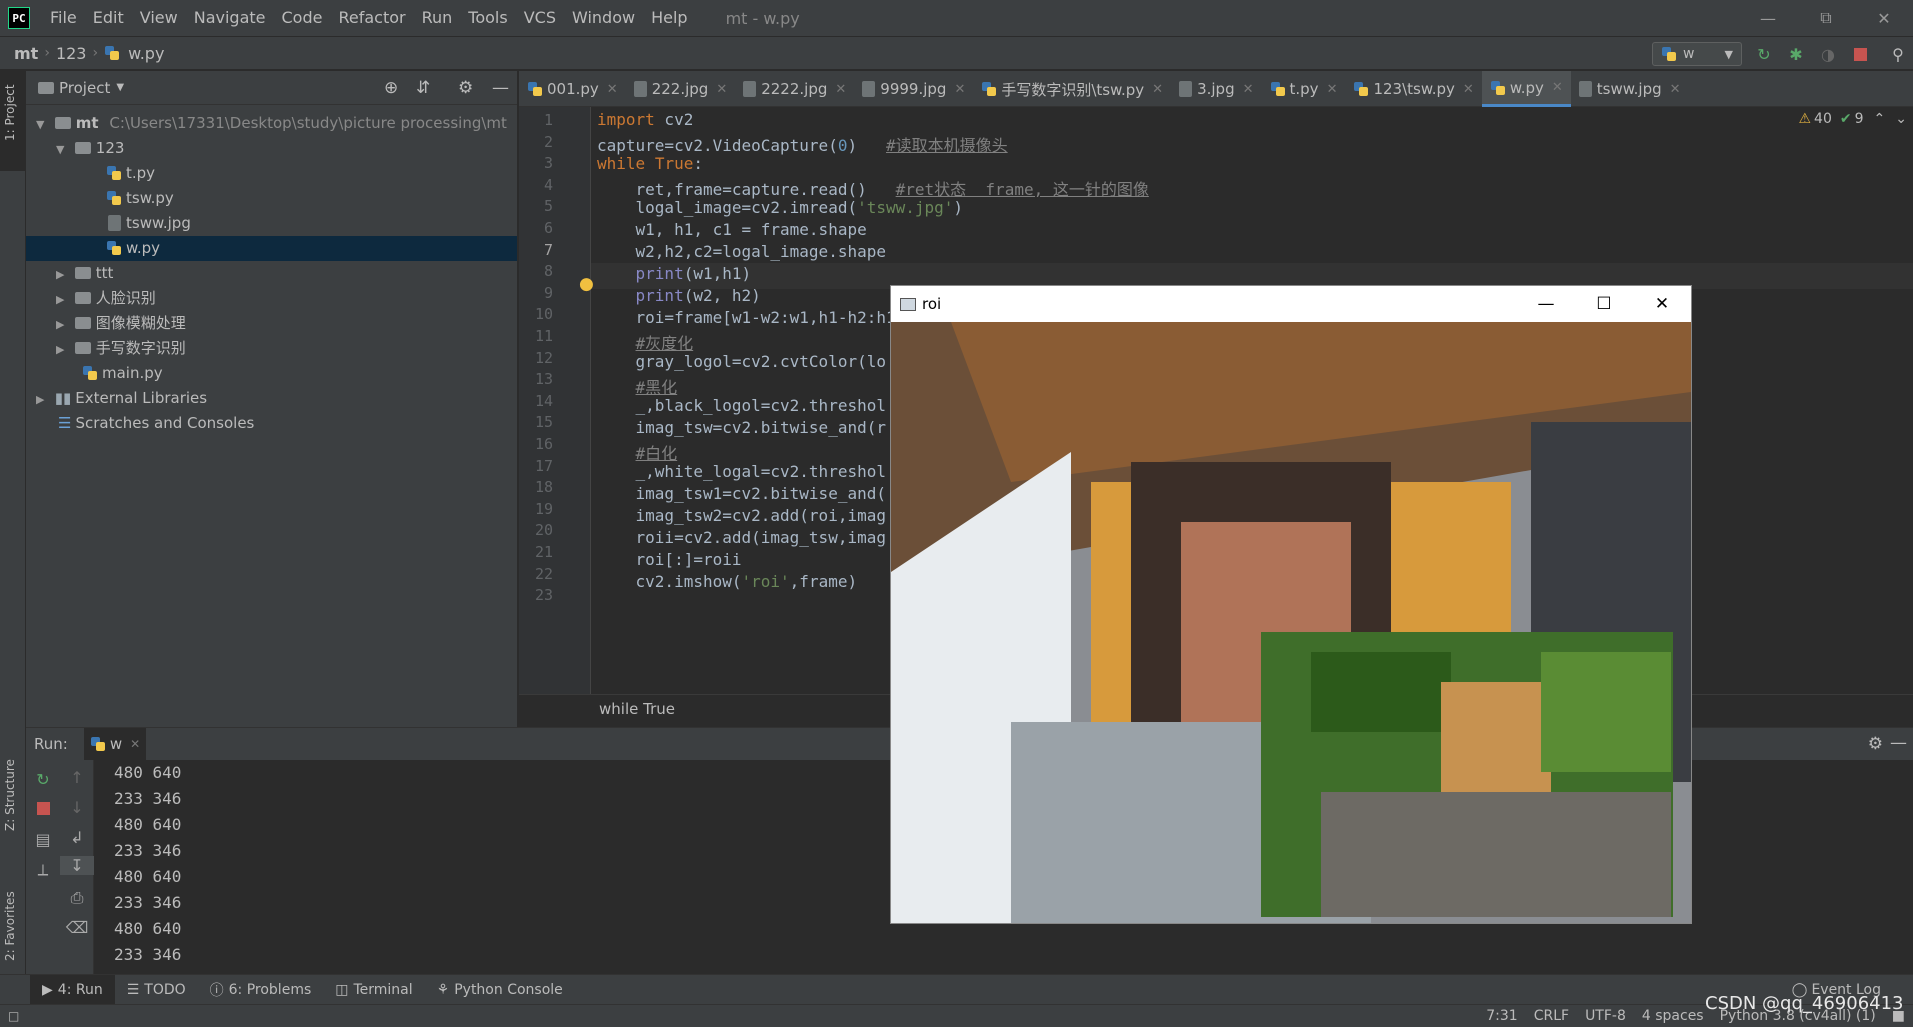 This screenshot has height=1027, width=1913. Describe the element at coordinates (543, 336) in the screenshot. I see `line-number: 11` at that location.